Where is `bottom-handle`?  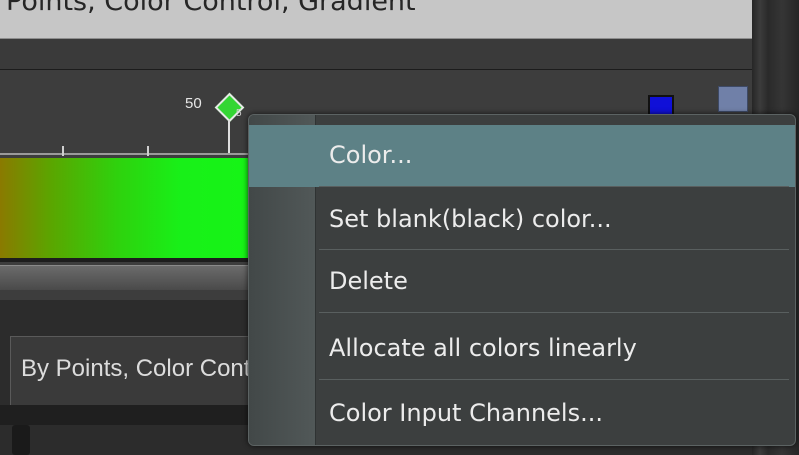
bottom-handle is located at coordinates (21, 440).